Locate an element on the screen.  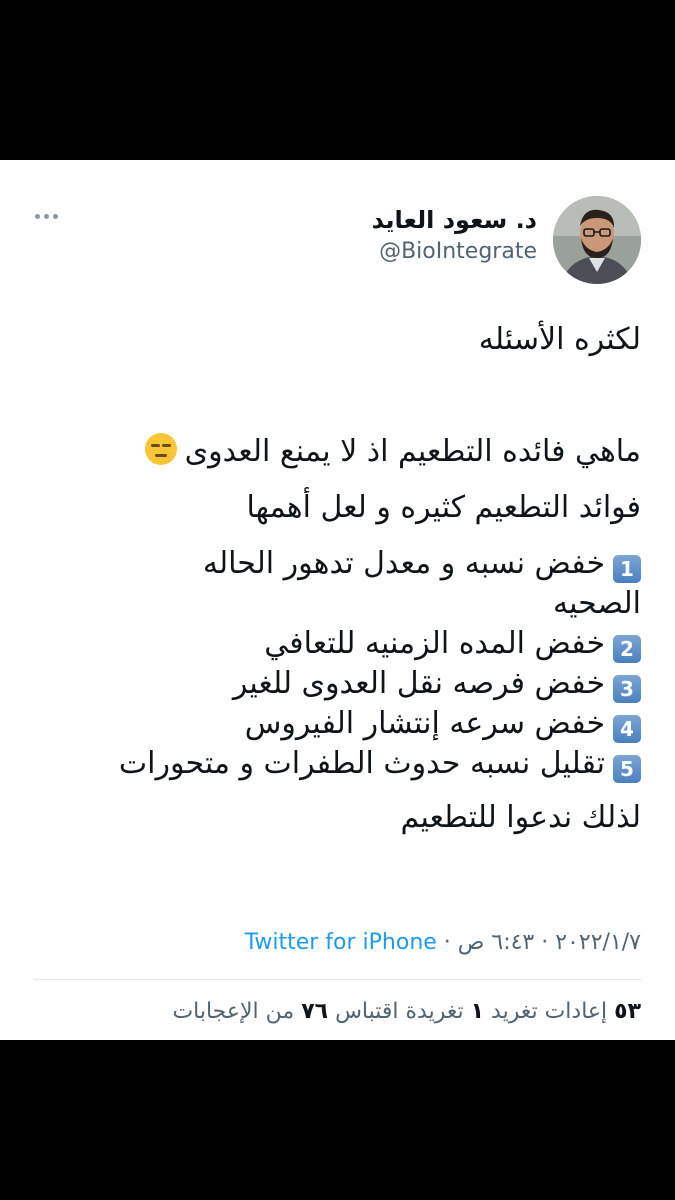
tweet-intro: لكثره الأسئله is located at coordinates (559, 339).